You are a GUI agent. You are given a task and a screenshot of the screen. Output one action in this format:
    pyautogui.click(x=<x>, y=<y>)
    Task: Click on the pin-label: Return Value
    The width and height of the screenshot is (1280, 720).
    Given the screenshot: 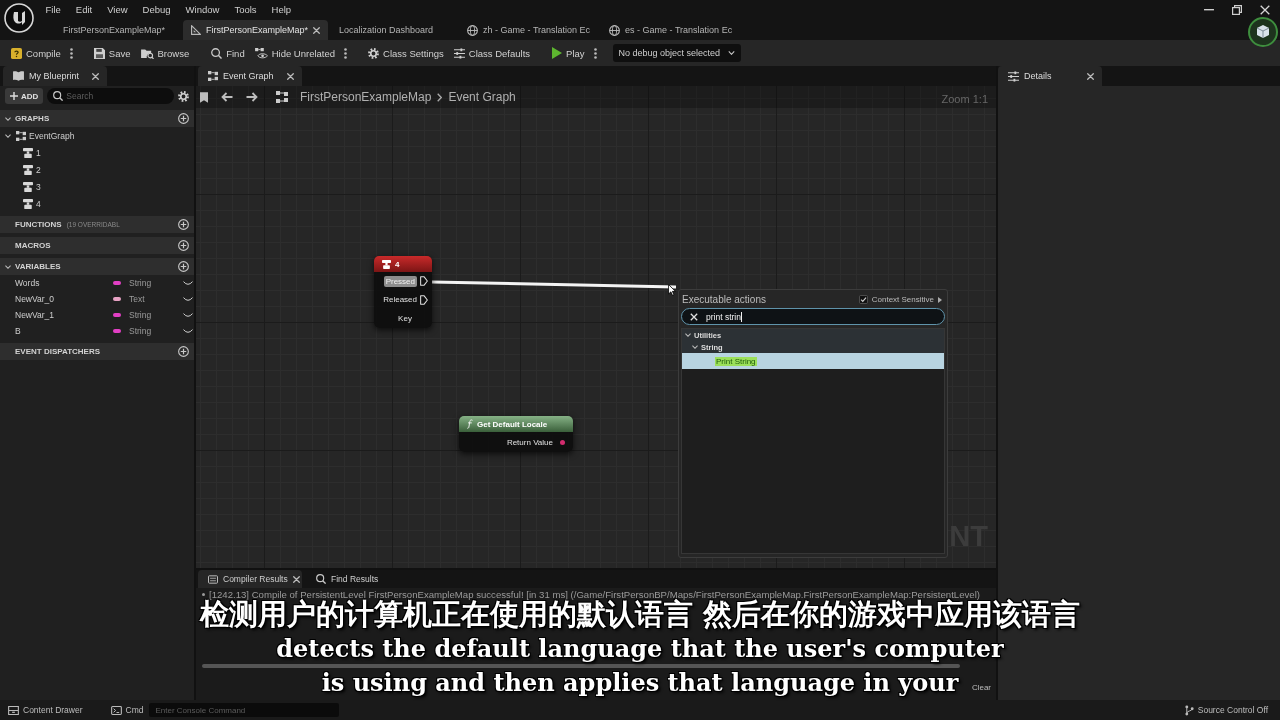 What is the action you would take?
    pyautogui.click(x=529, y=442)
    